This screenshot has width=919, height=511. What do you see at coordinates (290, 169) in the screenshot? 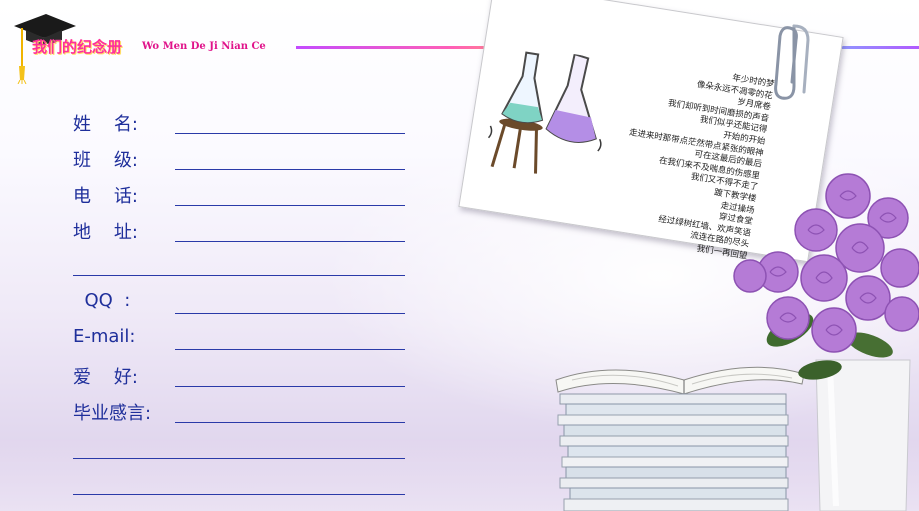
I see `class-line` at bounding box center [290, 169].